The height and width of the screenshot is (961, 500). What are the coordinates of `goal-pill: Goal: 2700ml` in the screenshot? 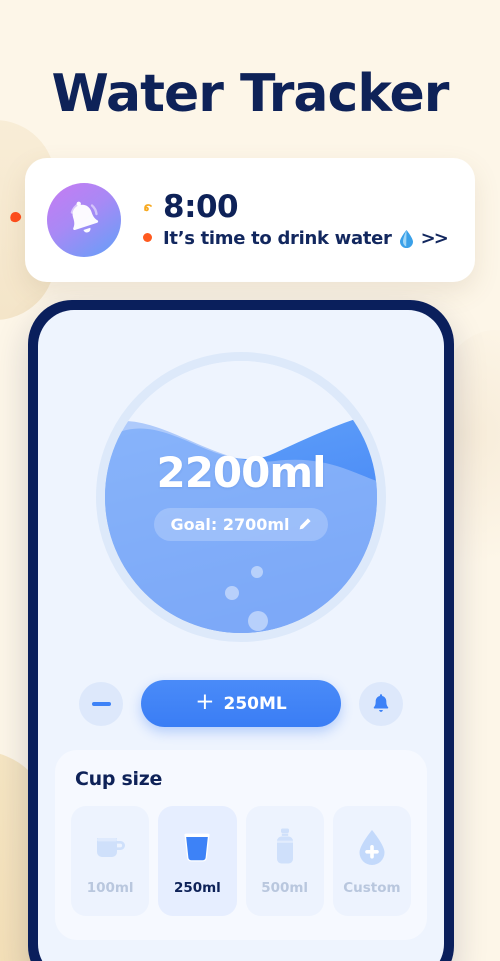 It's located at (241, 524).